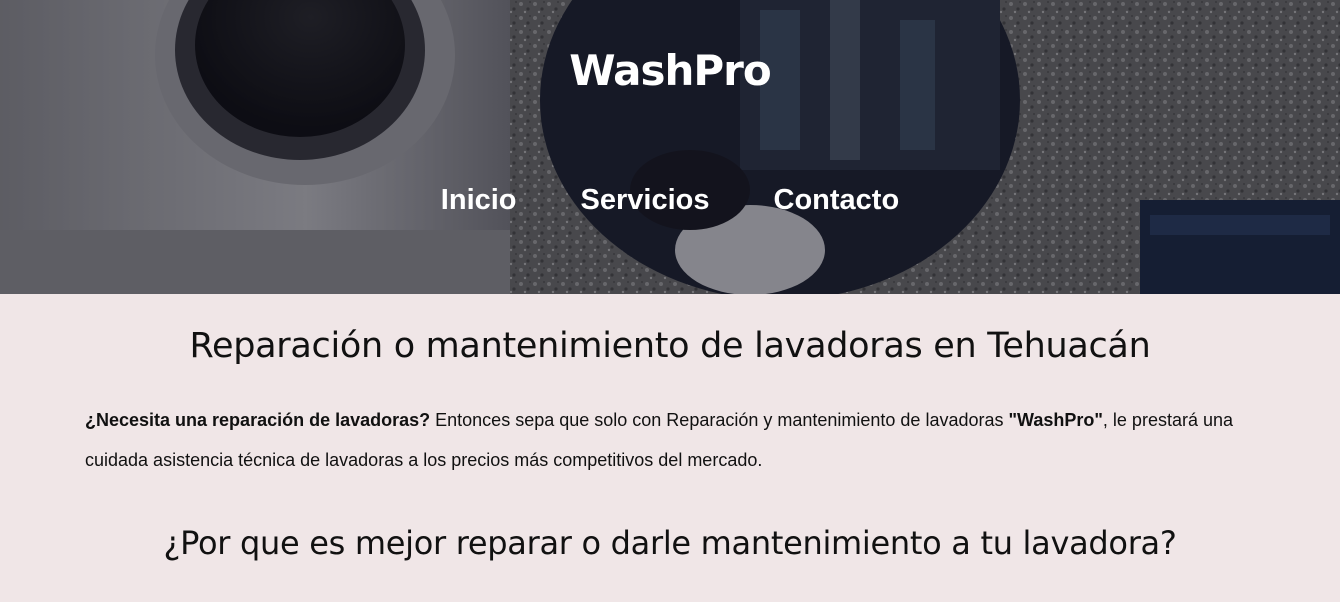  Describe the element at coordinates (258, 420) in the screenshot. I see `intro-lead-question: ¿Necesita una reparación de lavadoras?` at that location.